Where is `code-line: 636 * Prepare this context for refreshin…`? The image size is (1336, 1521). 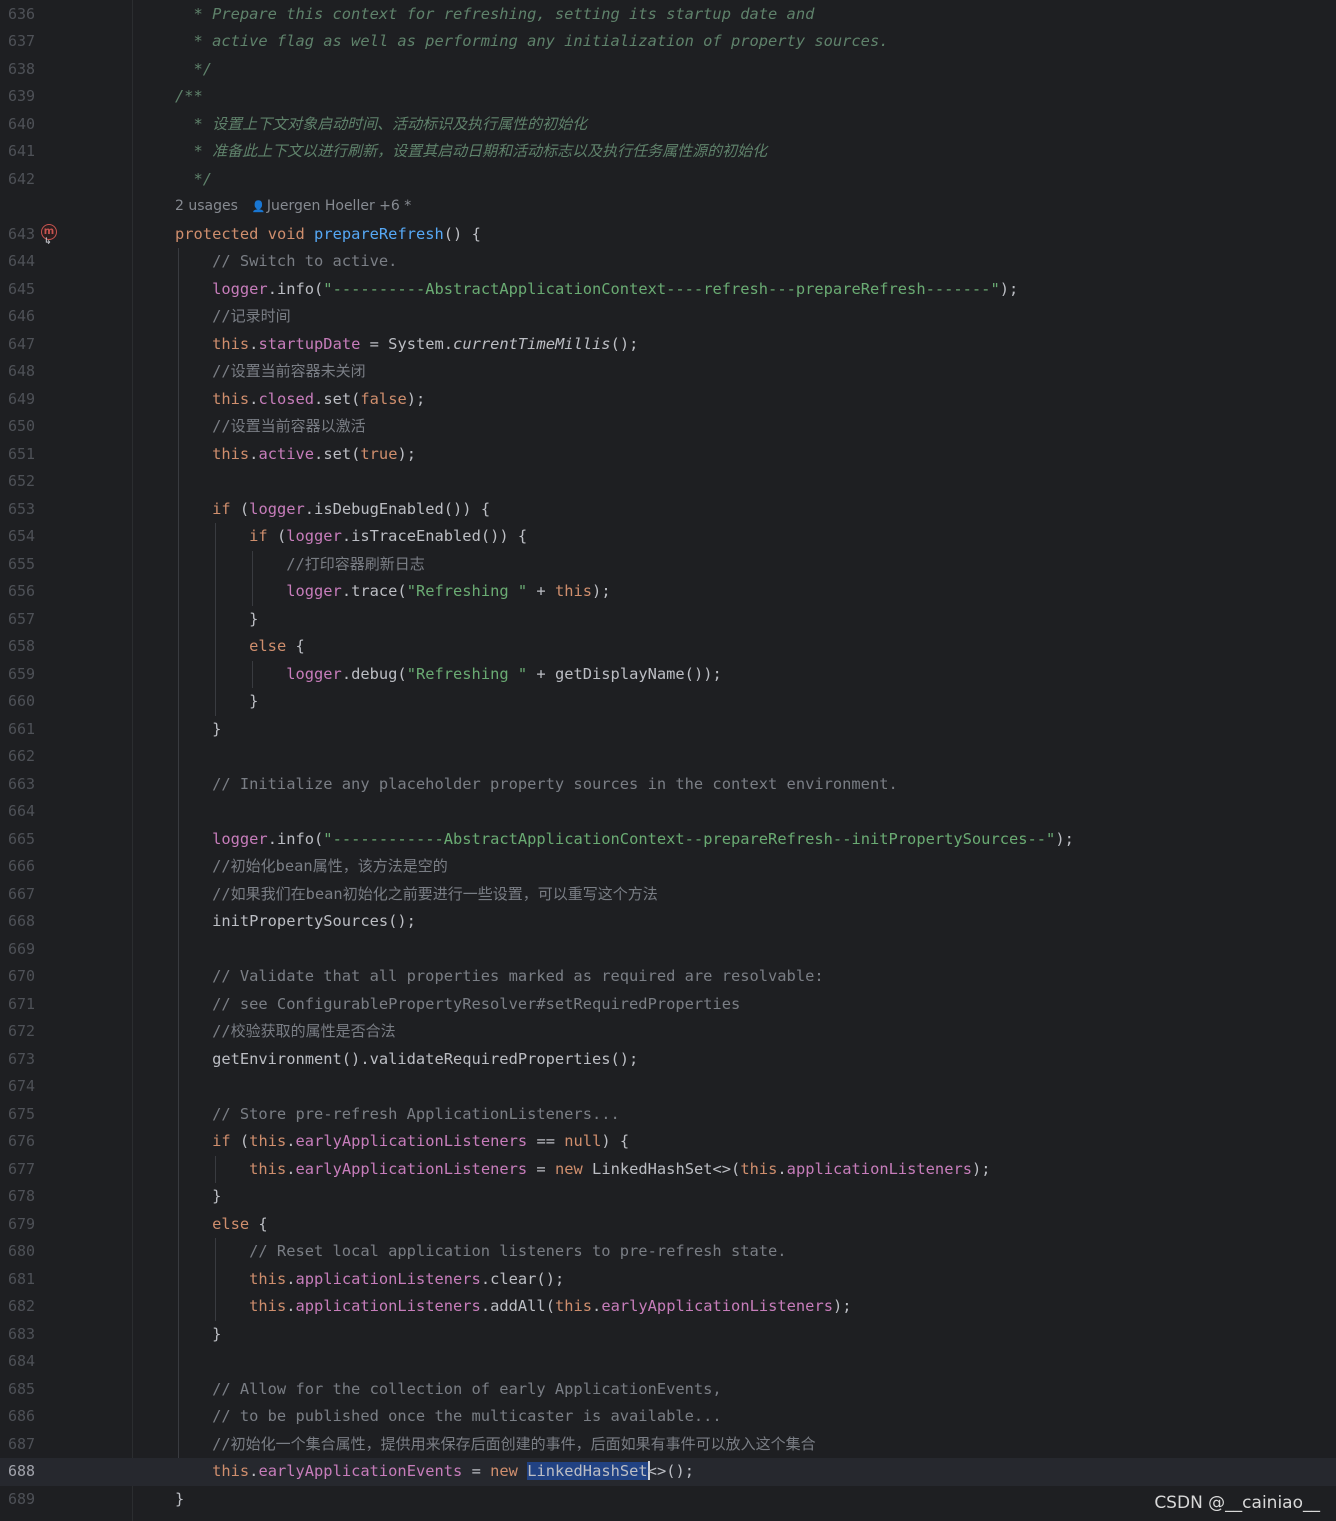 code-line: 636 * Prepare this context for refreshin… is located at coordinates (668, 15).